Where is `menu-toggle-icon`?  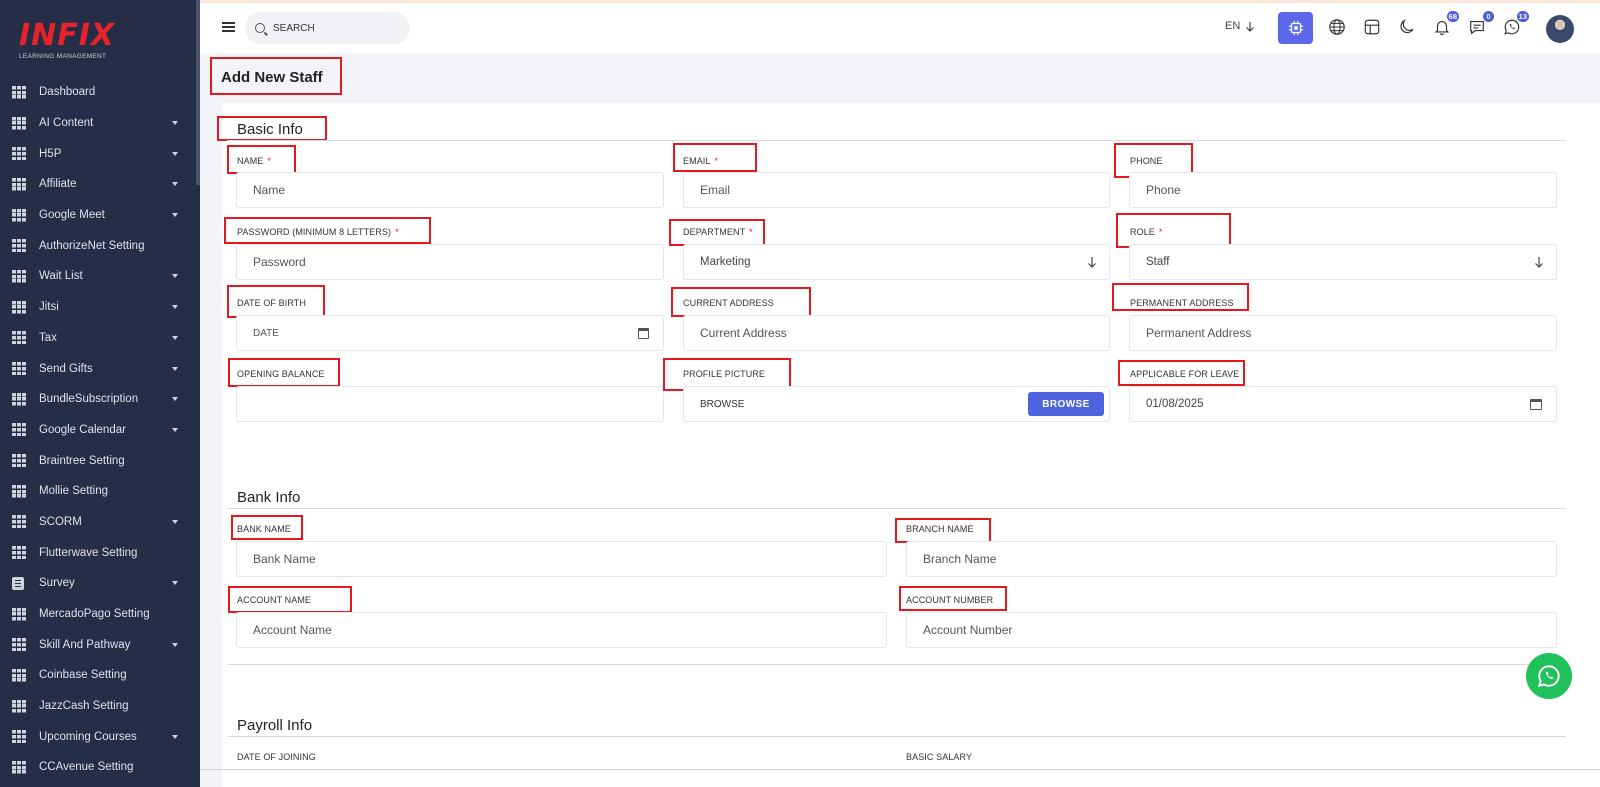
menu-toggle-icon is located at coordinates (228, 27).